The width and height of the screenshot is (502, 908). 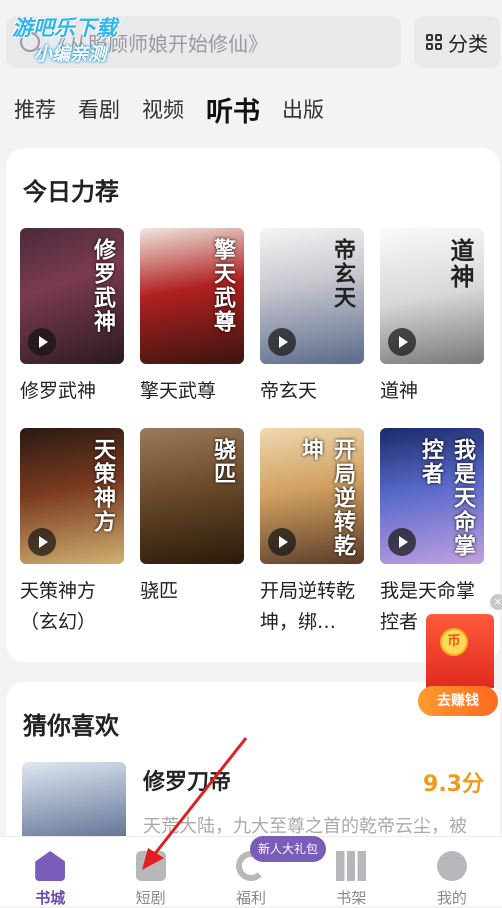 I want to click on book-title: 擎天武尊, so click(x=178, y=391).